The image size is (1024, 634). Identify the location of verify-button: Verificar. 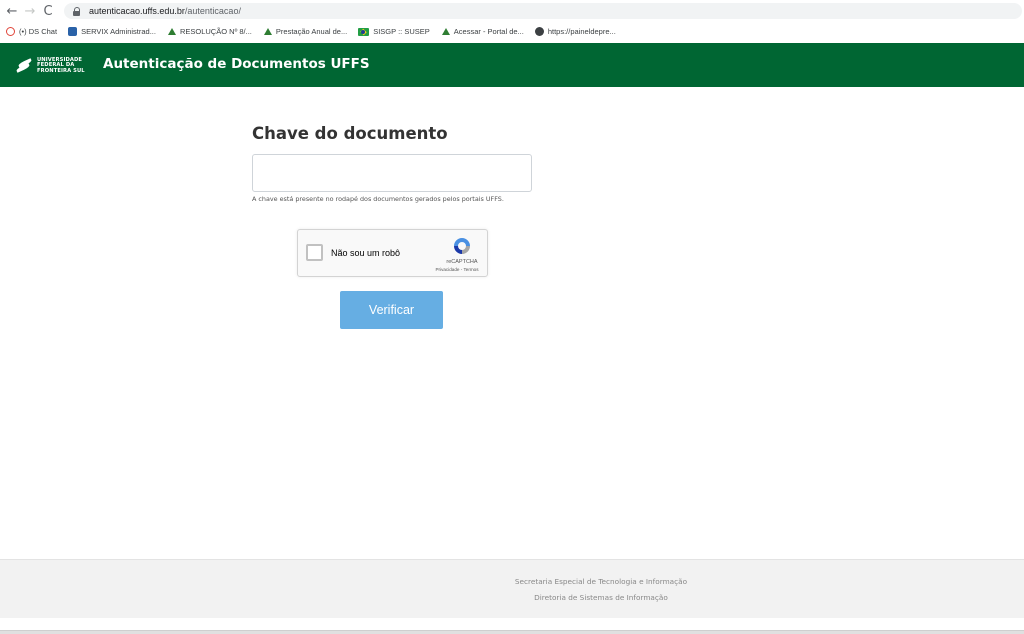
(391, 310).